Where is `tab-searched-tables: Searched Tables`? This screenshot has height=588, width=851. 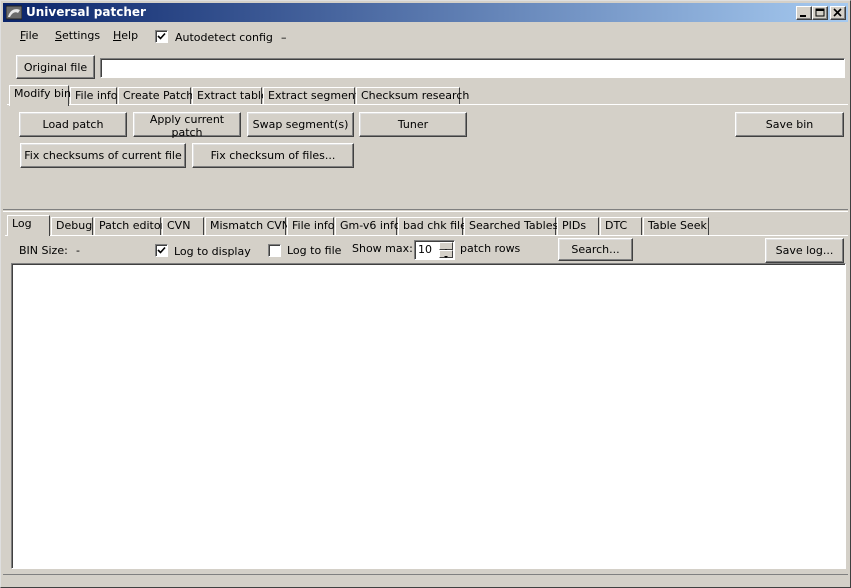
tab-searched-tables: Searched Tables is located at coordinates (511, 226).